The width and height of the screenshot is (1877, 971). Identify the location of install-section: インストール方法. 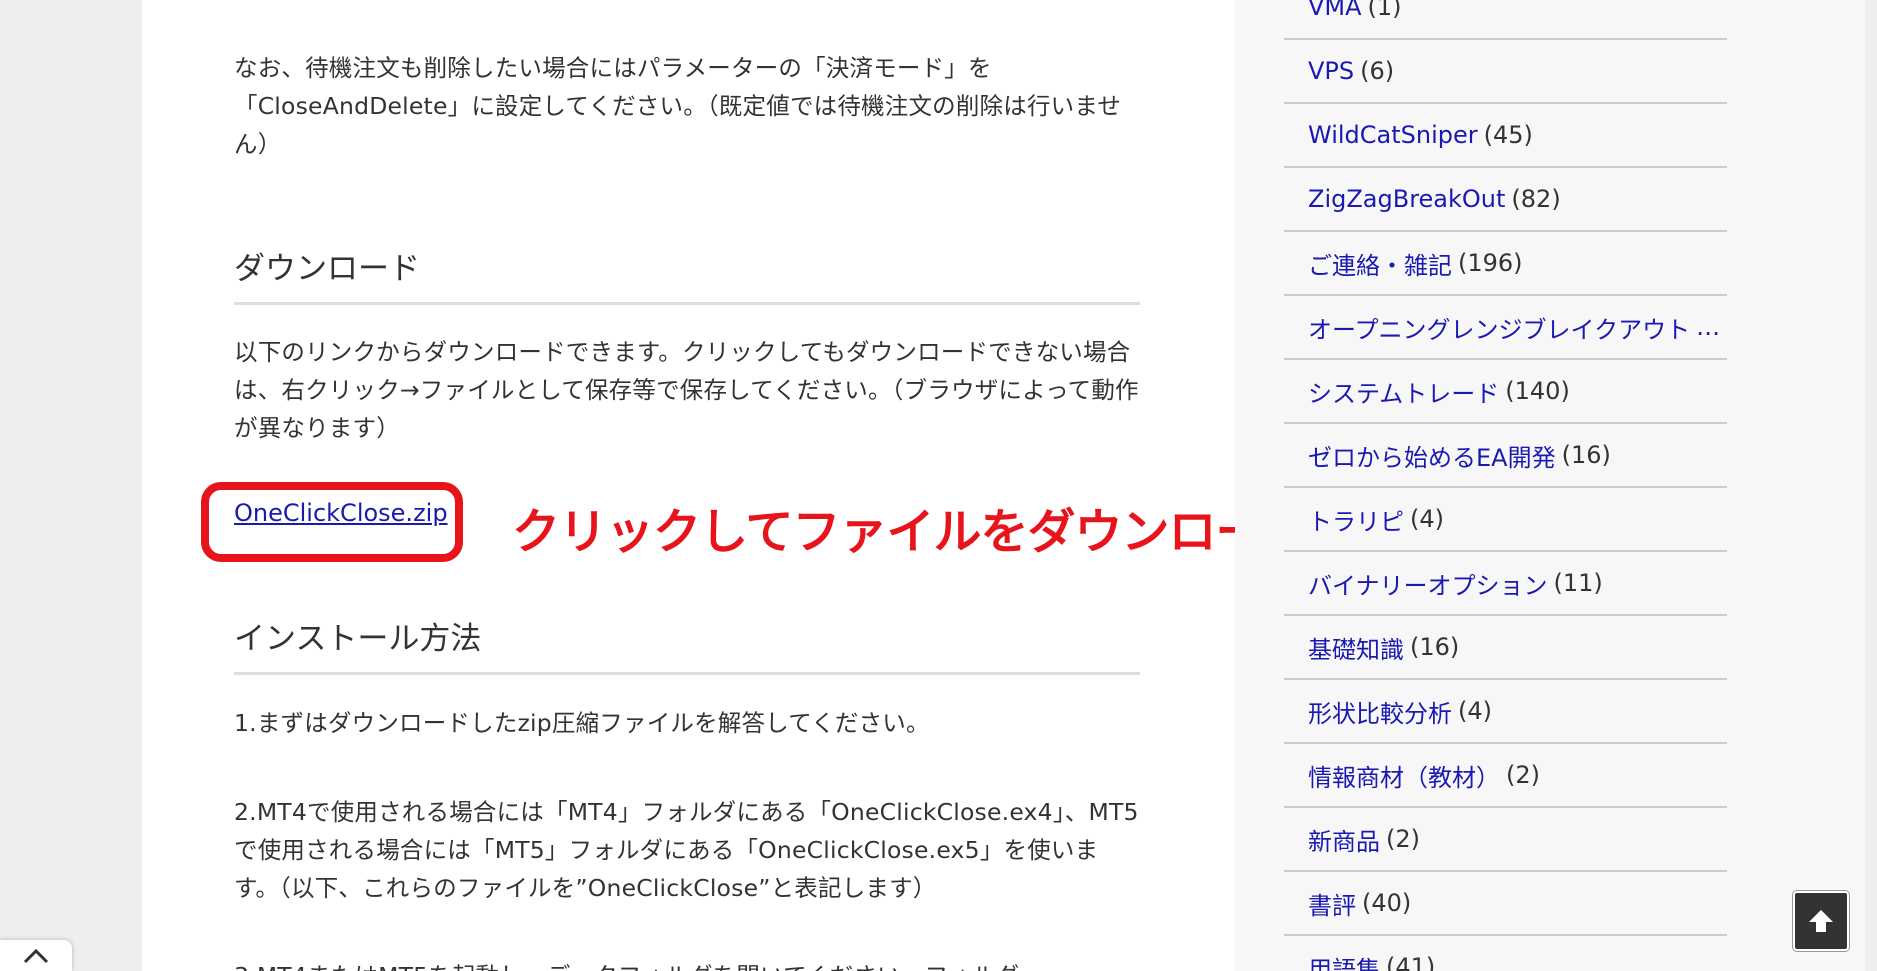
(687, 644).